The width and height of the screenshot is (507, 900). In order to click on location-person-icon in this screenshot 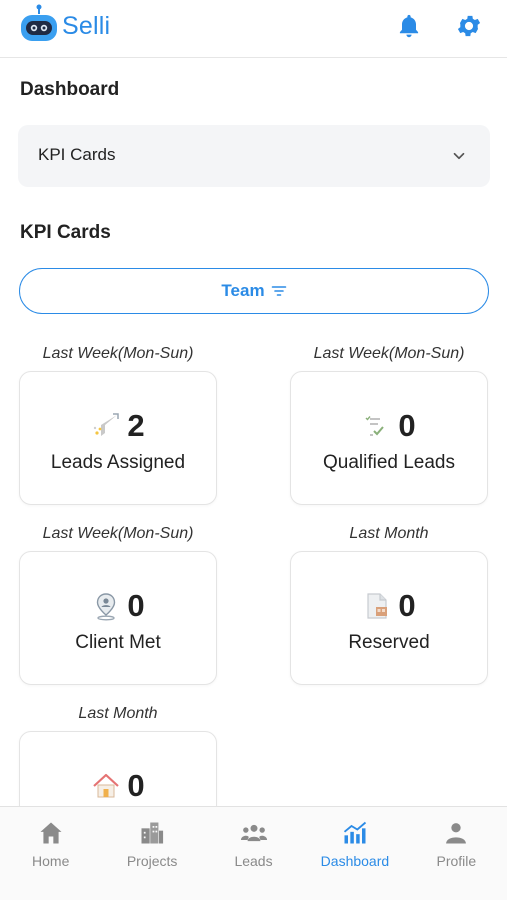, I will do `click(106, 607)`.